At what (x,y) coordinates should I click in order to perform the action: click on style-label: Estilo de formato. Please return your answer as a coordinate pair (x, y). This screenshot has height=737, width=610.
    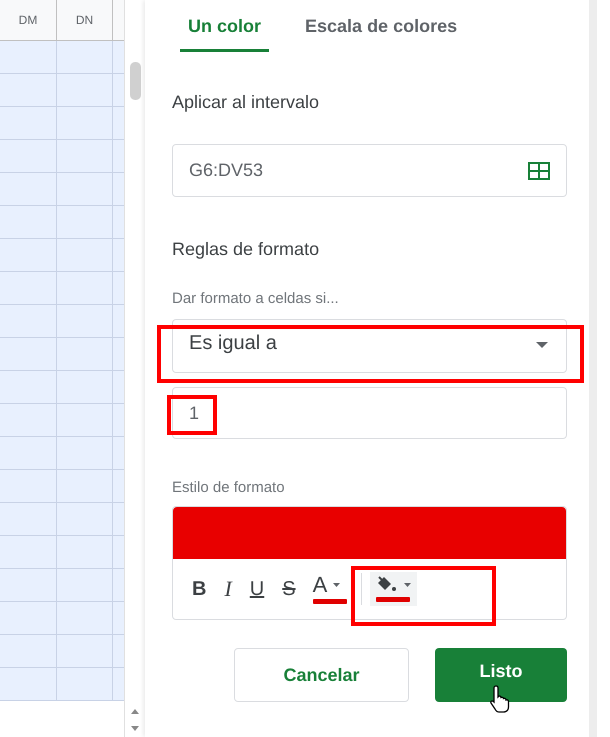
    Looking at the image, I should click on (229, 487).